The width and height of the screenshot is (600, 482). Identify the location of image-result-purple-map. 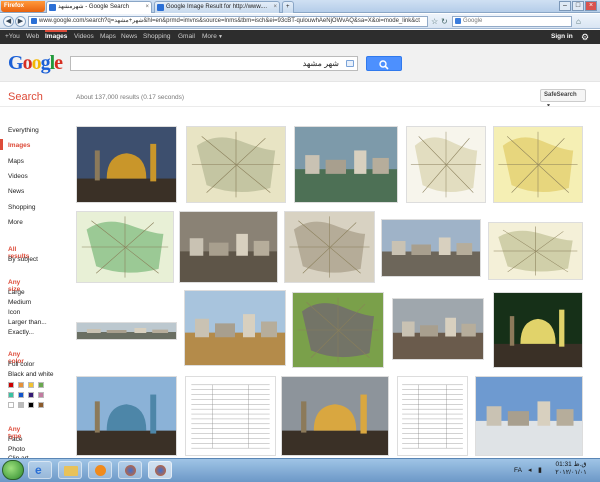
(338, 330).